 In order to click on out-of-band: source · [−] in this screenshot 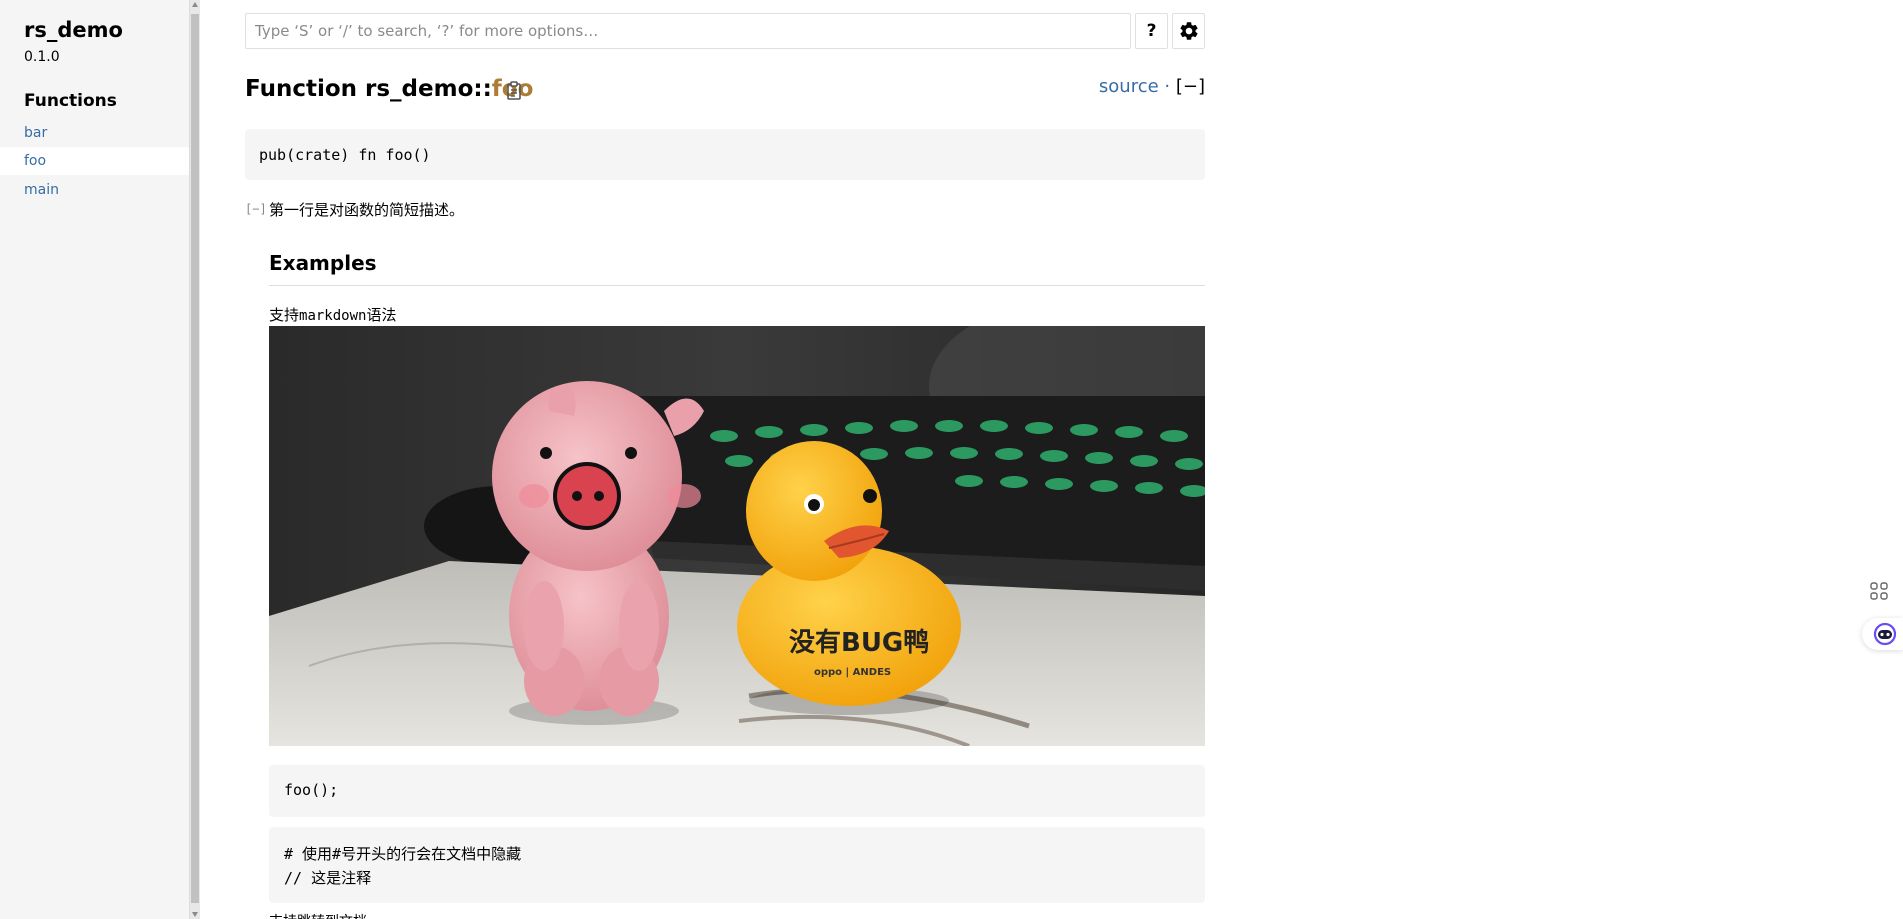, I will do `click(1152, 86)`.